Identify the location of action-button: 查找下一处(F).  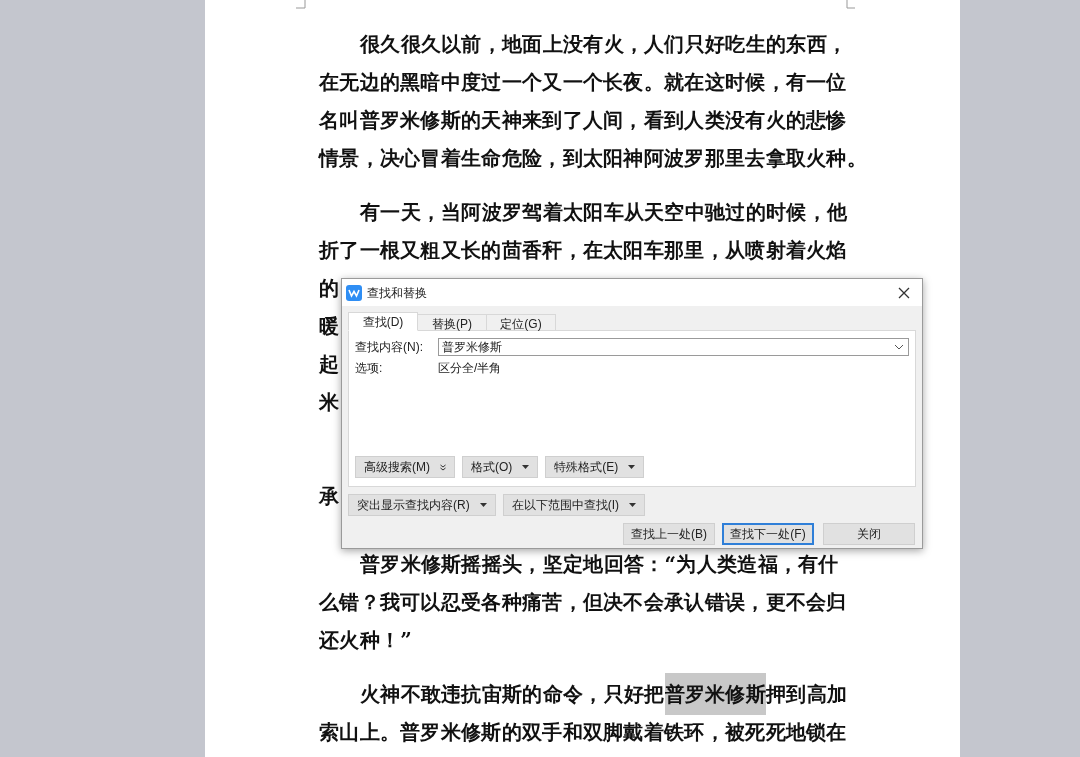
(768, 534).